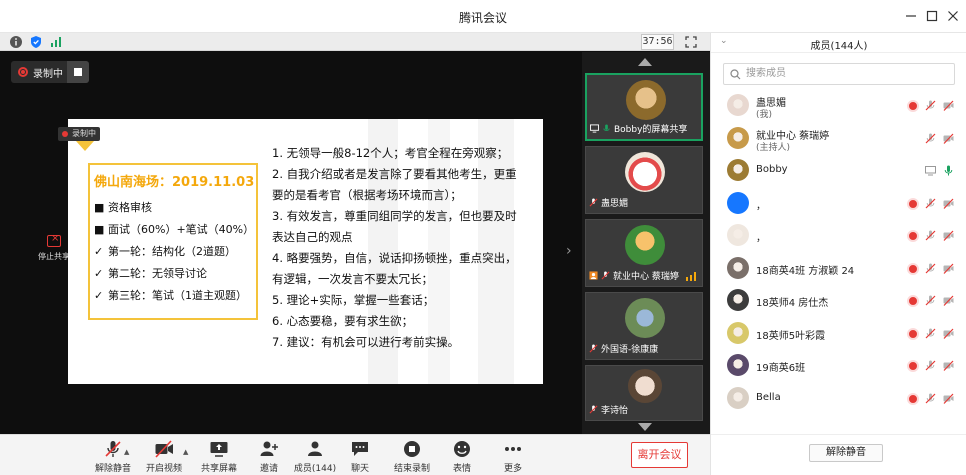  Describe the element at coordinates (50, 72) in the screenshot. I see `recording-indicator: 录制中` at that location.